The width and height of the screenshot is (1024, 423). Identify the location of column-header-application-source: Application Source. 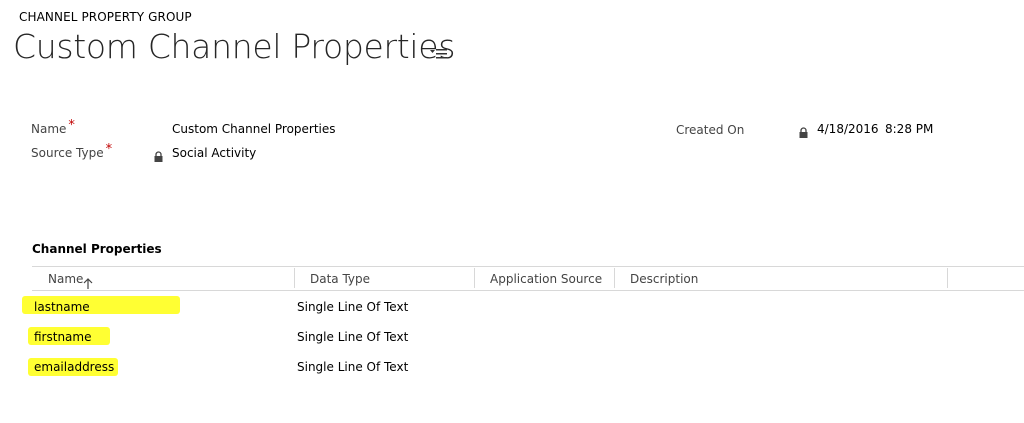
(546, 279).